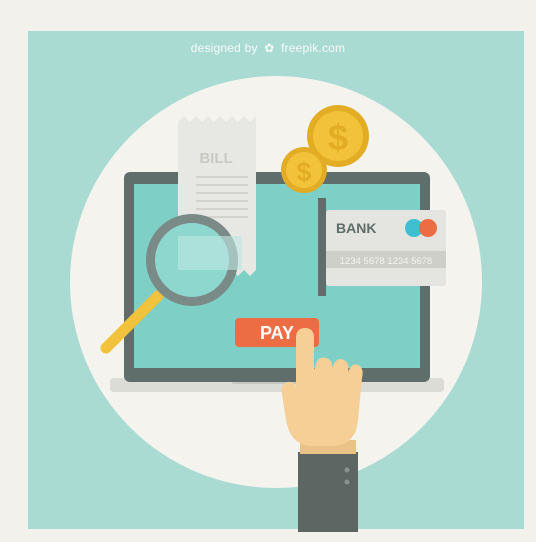 The width and height of the screenshot is (536, 542). Describe the element at coordinates (328, 492) in the screenshot. I see `sleeve` at that location.